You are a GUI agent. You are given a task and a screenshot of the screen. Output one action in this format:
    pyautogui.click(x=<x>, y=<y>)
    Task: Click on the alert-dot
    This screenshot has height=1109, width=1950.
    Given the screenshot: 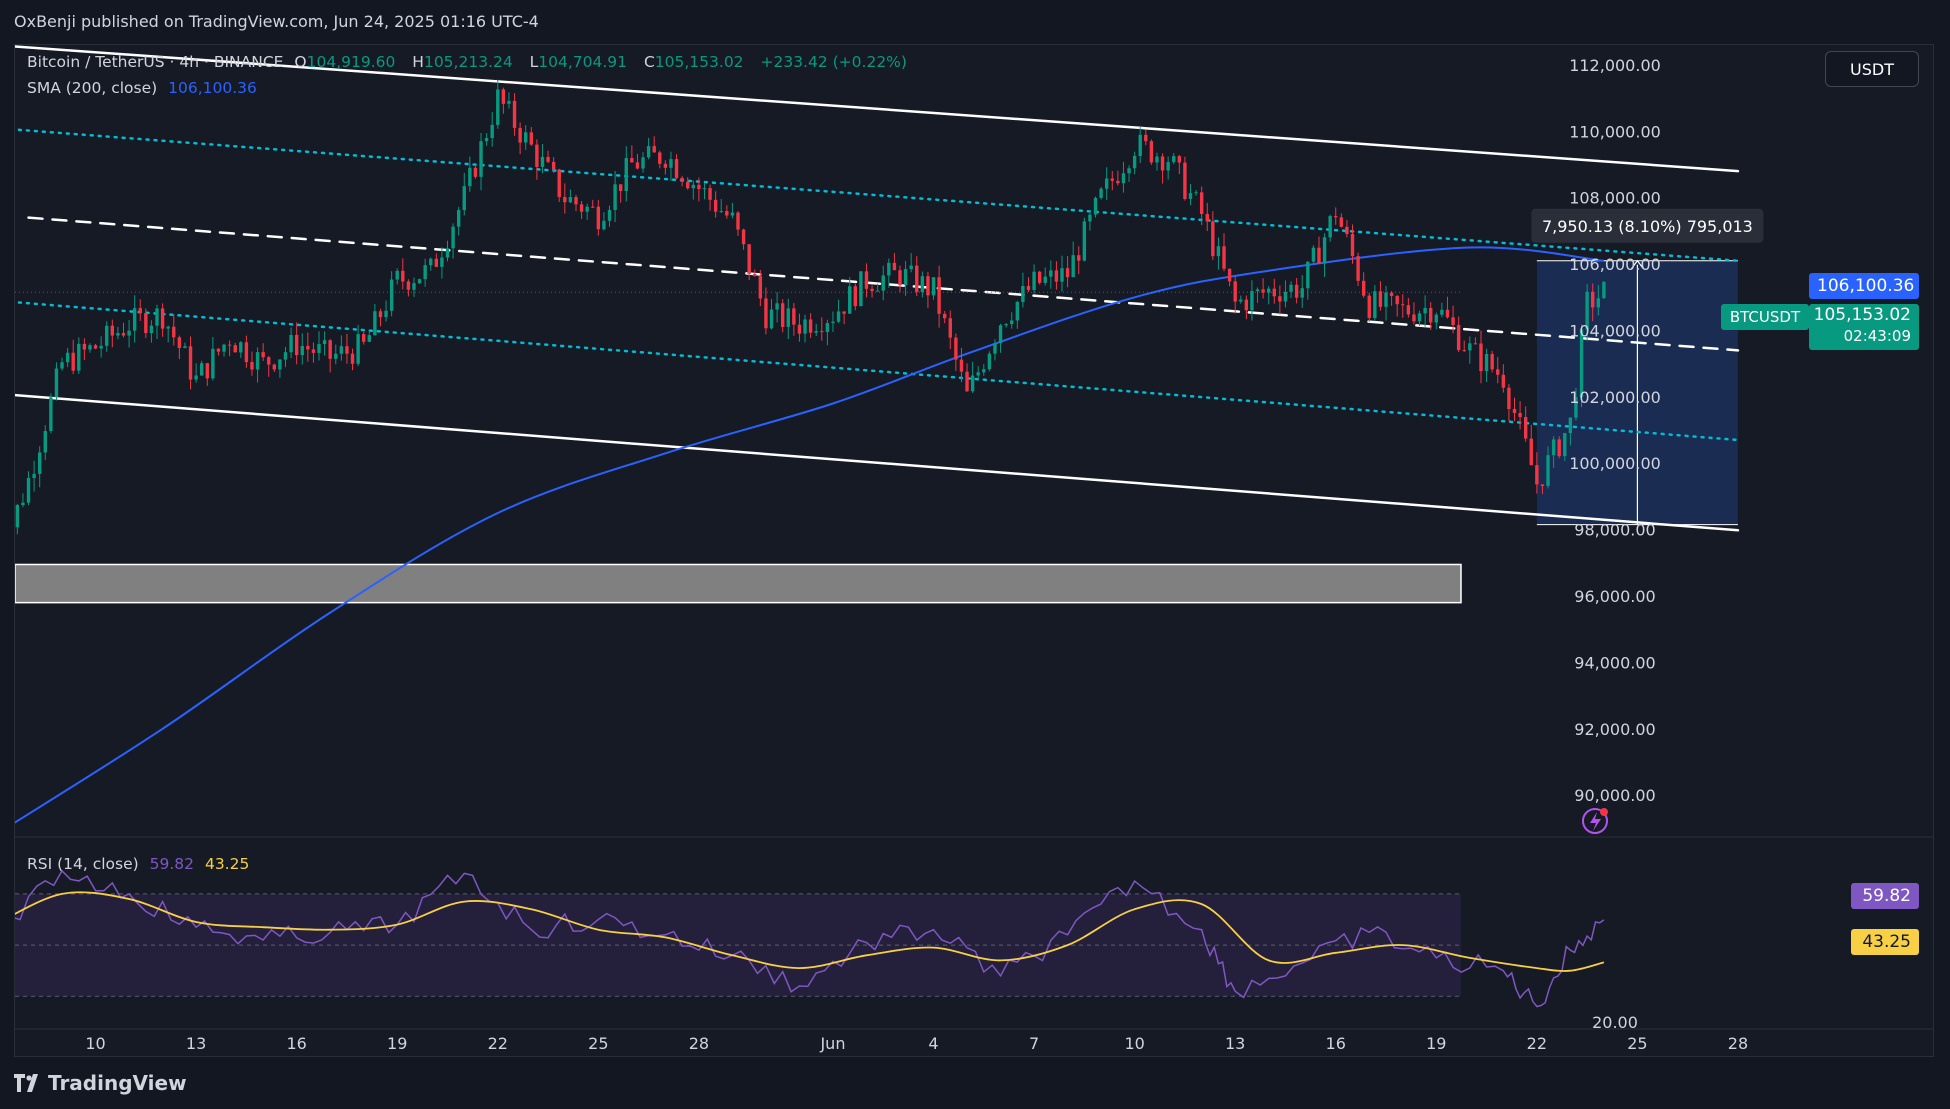 What is the action you would take?
    pyautogui.click(x=1604, y=812)
    